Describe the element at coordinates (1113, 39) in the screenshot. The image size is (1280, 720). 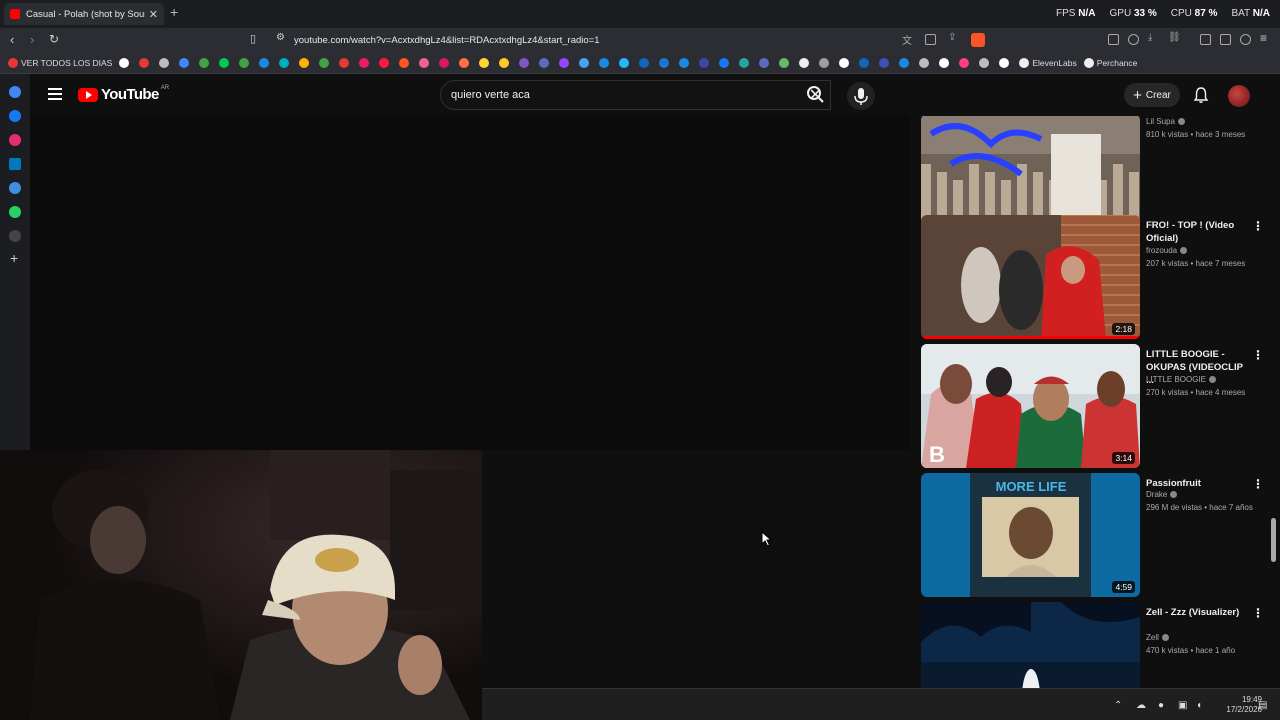
I see `extensions-icon` at that location.